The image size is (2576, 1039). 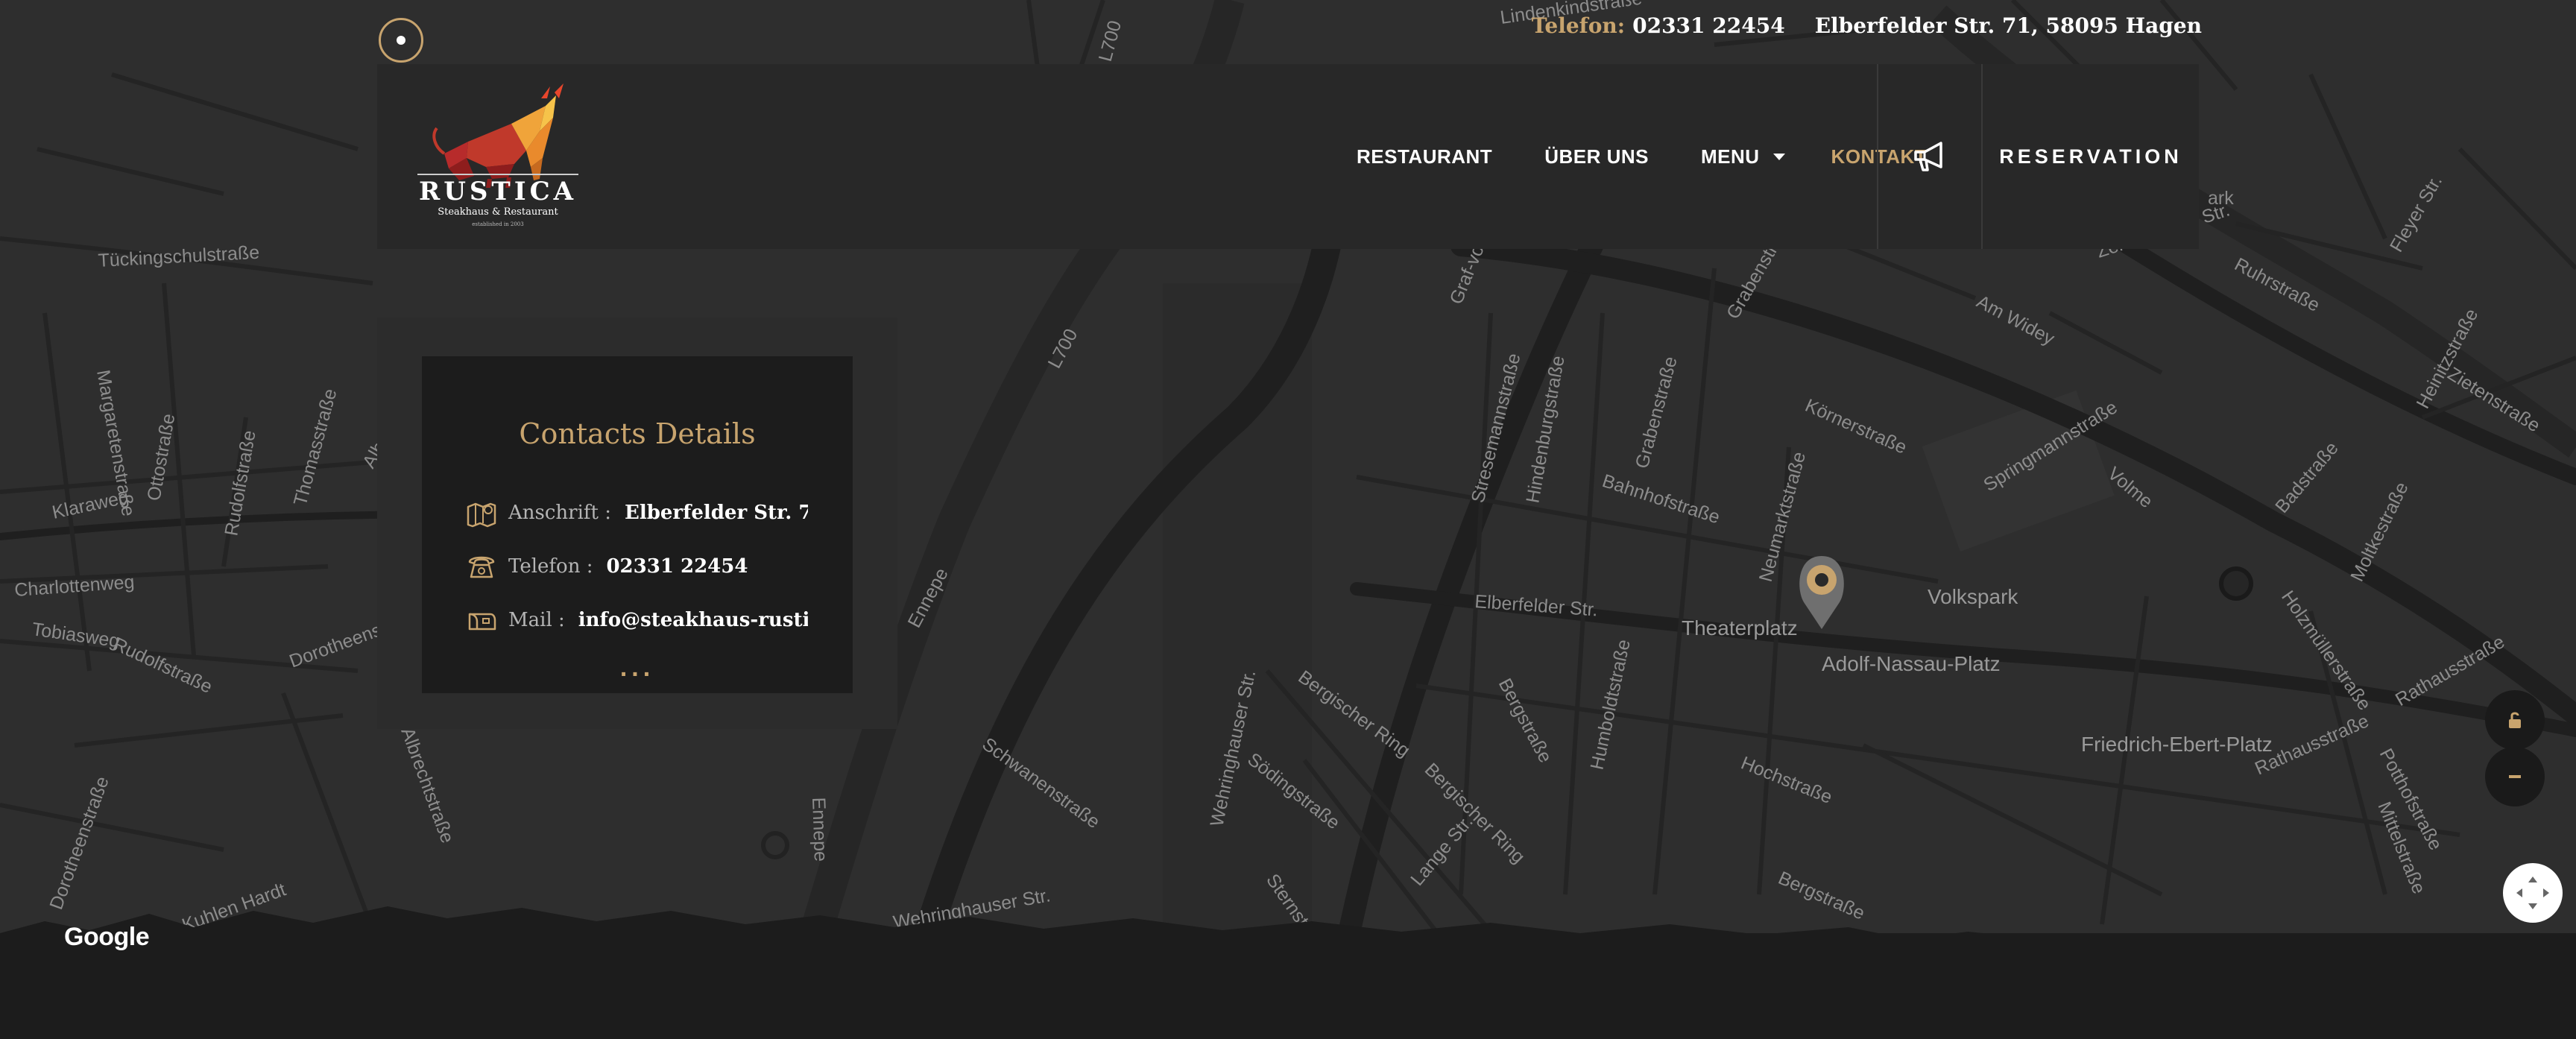 I want to click on lock-map-button, so click(x=2515, y=720).